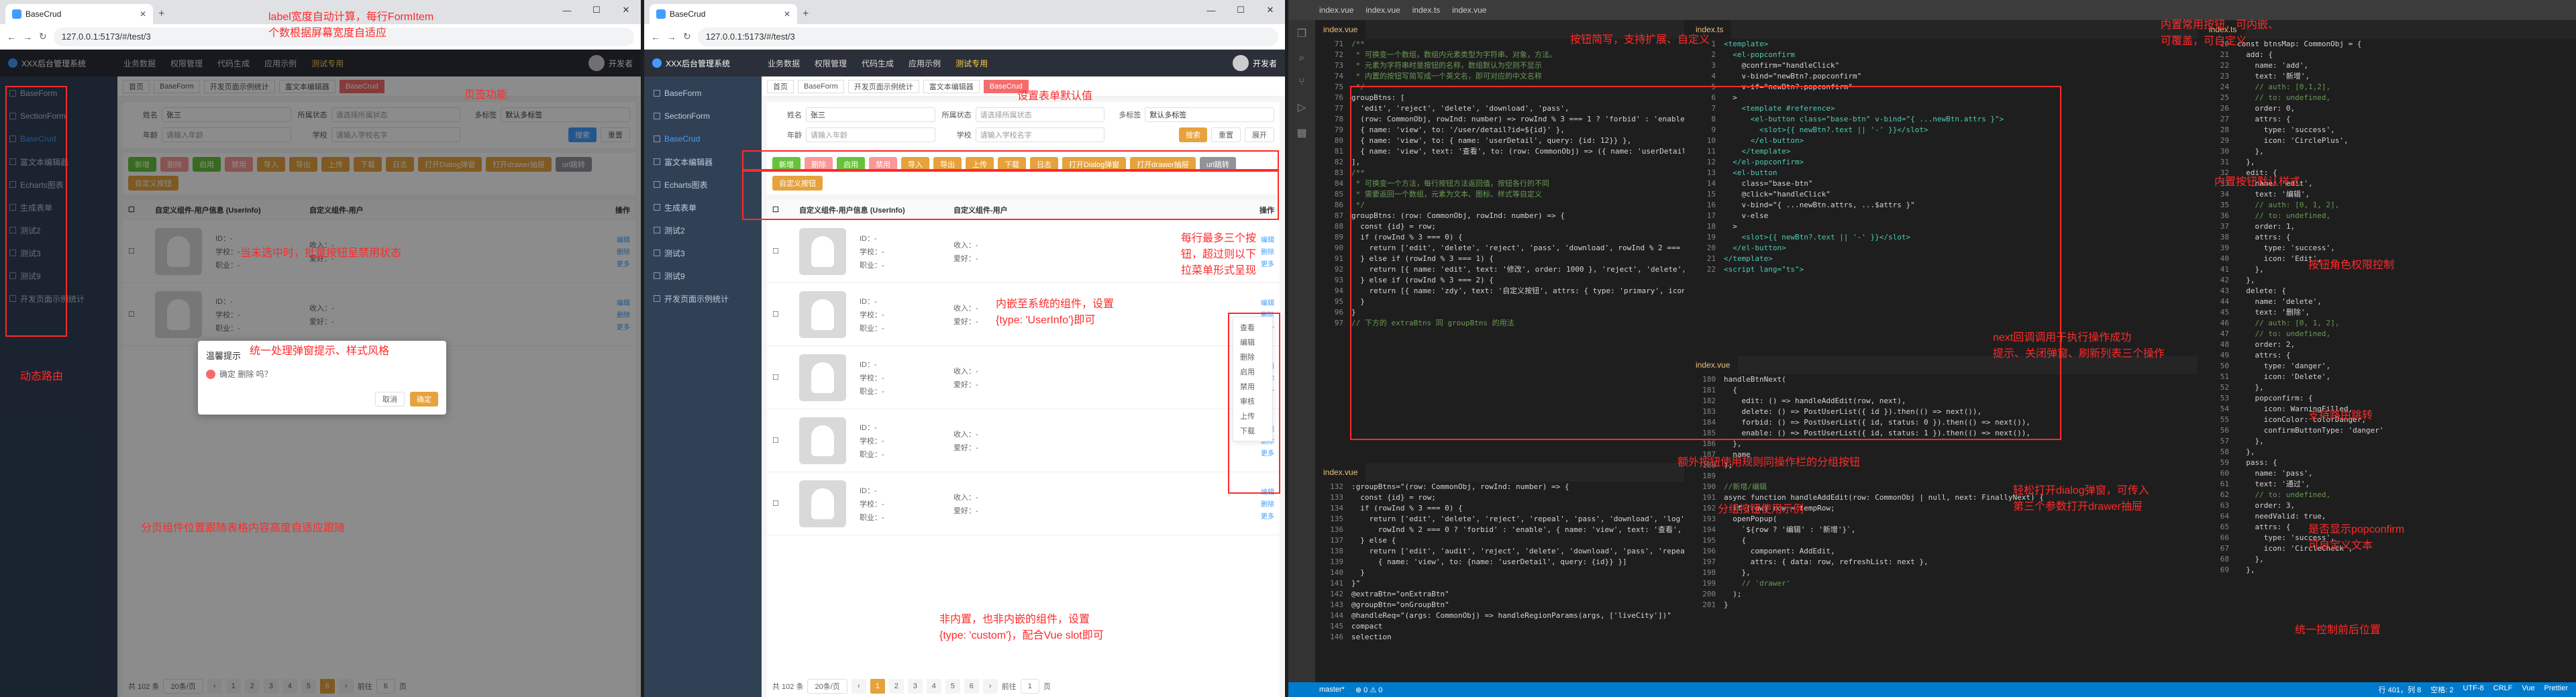  I want to click on sidebar-item: 测试2, so click(703, 230).